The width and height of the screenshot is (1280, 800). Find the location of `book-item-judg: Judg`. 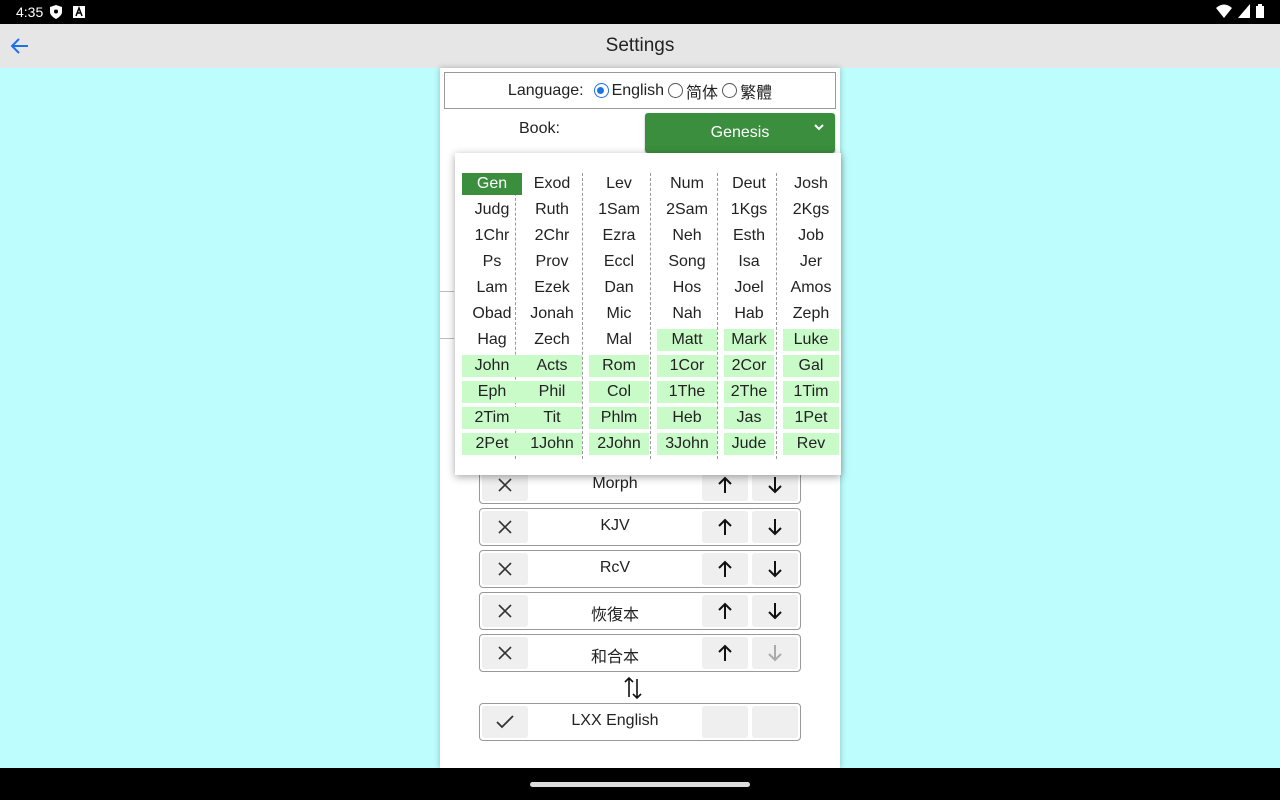

book-item-judg: Judg is located at coordinates (492, 210).